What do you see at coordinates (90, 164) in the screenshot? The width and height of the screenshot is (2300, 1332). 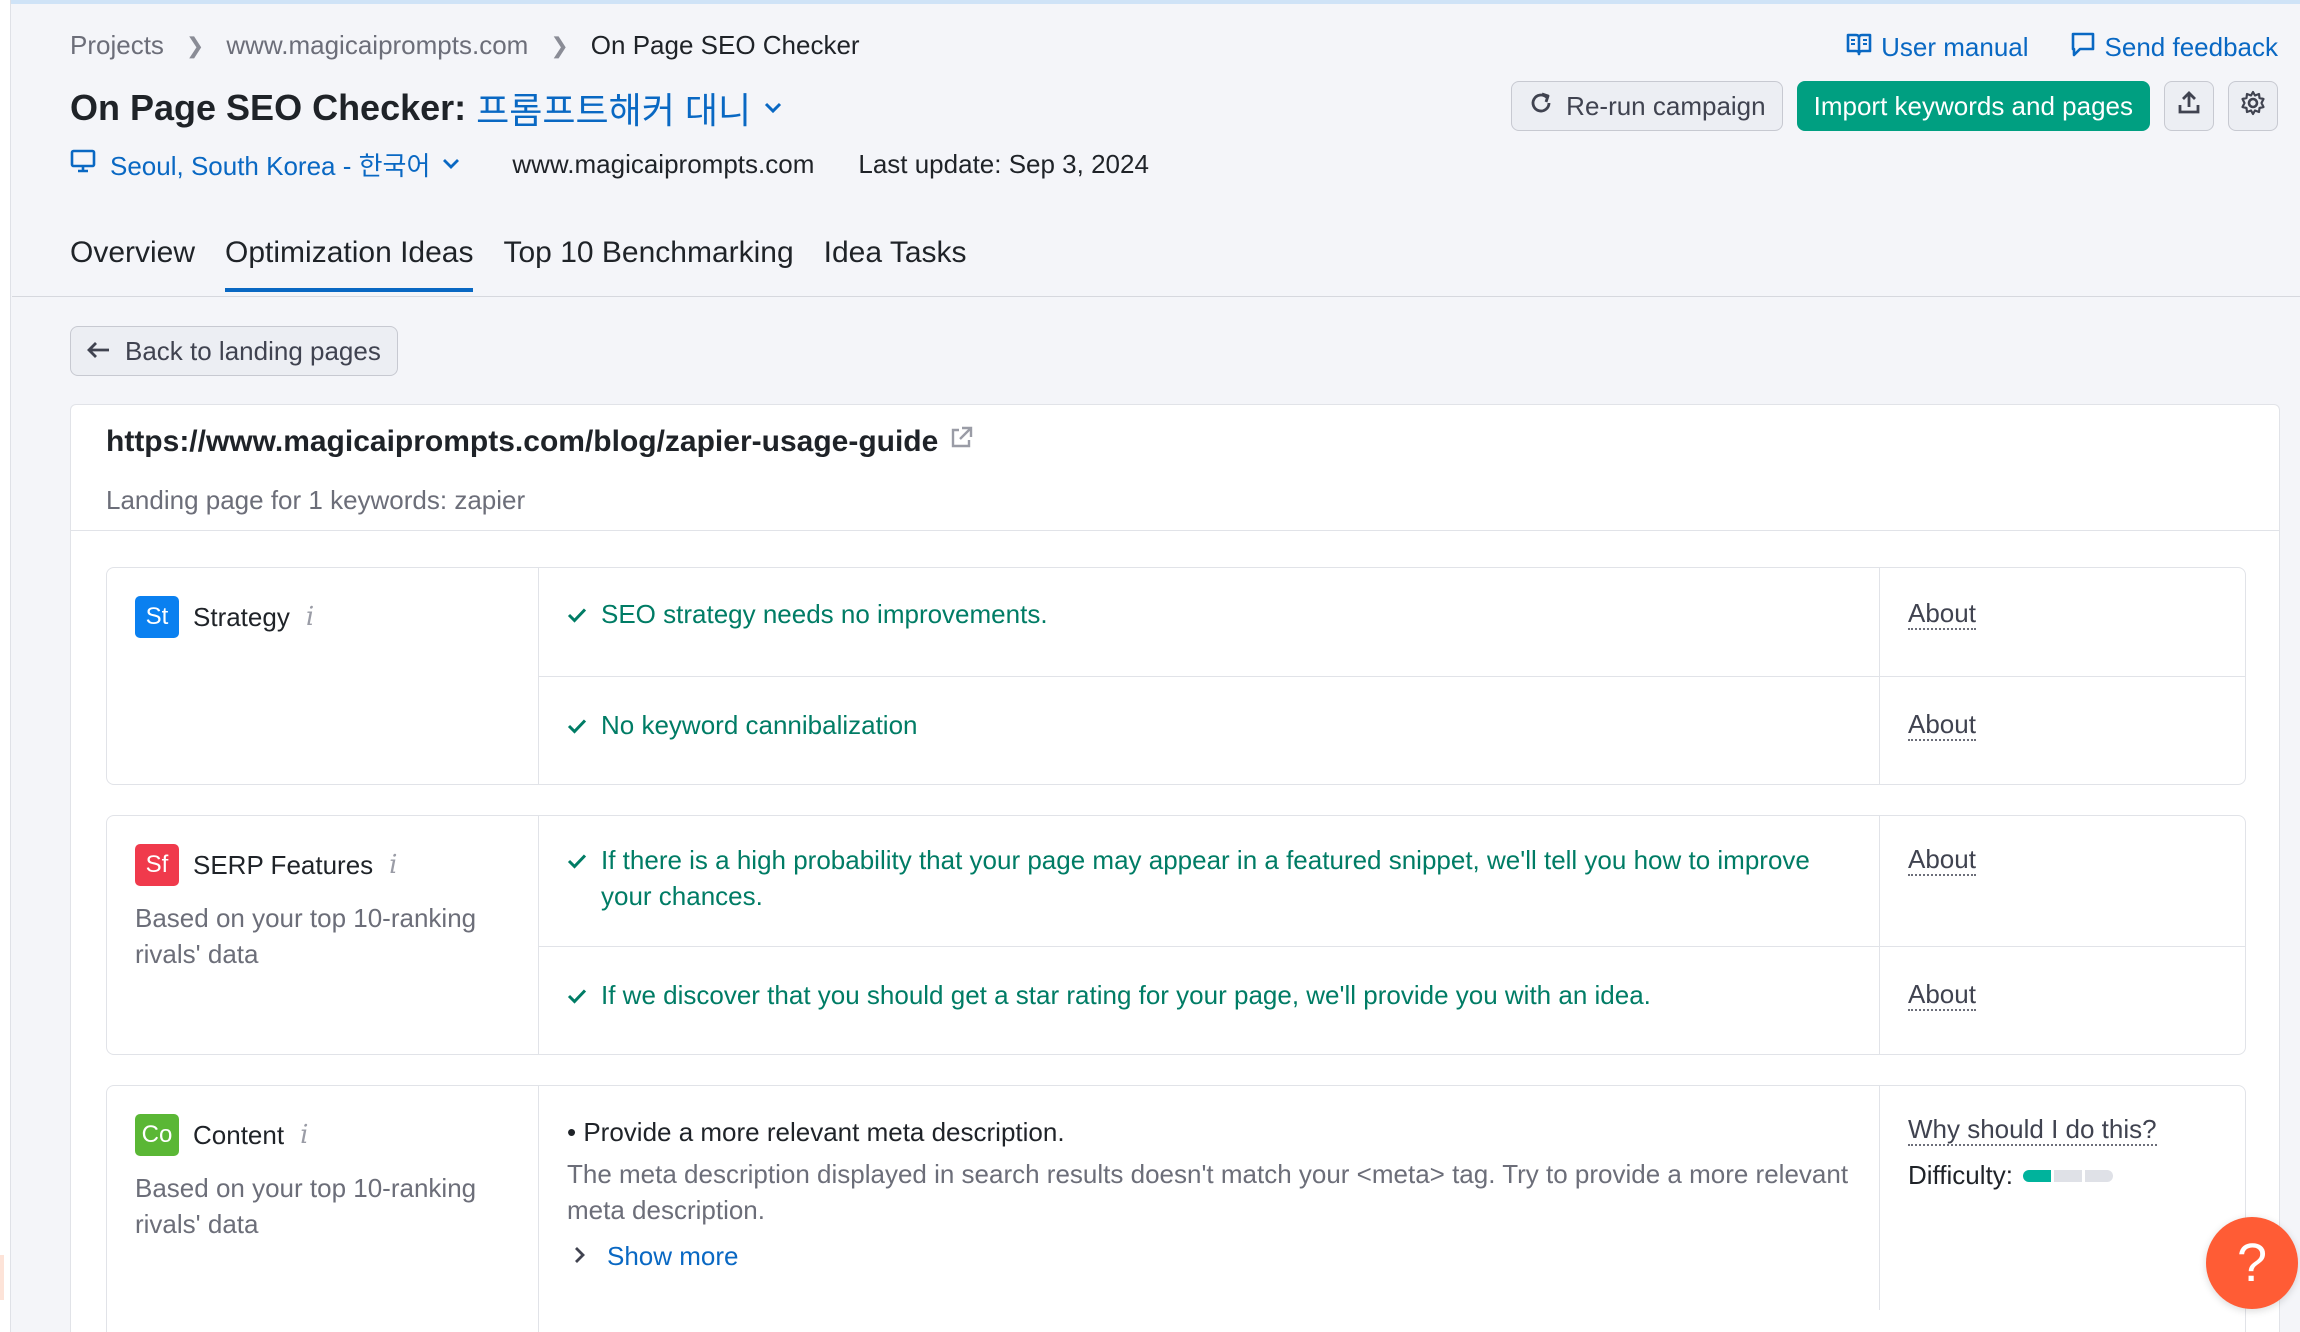 I see `desktop-icon` at bounding box center [90, 164].